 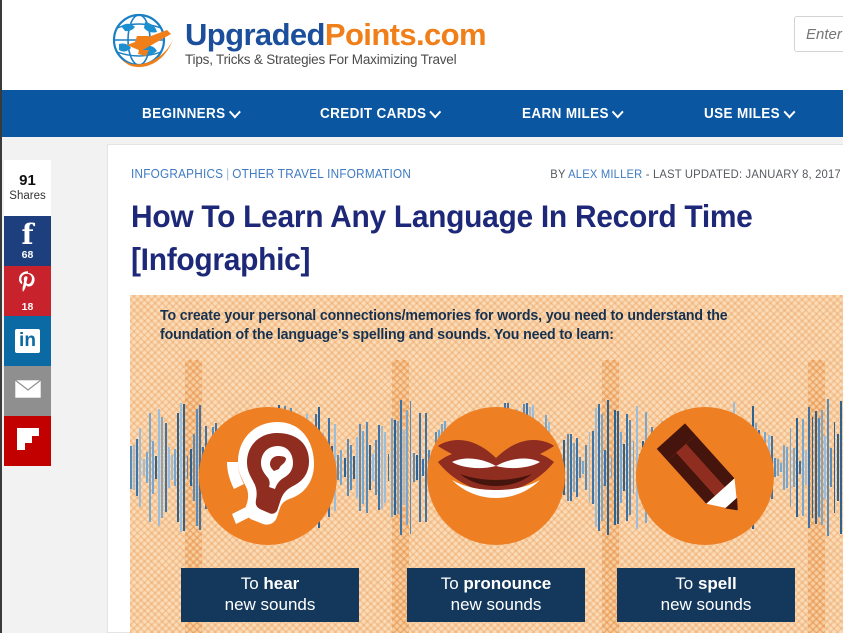 I want to click on social-share-rail: 91 Shares f 68 18 in, so click(x=27, y=313).